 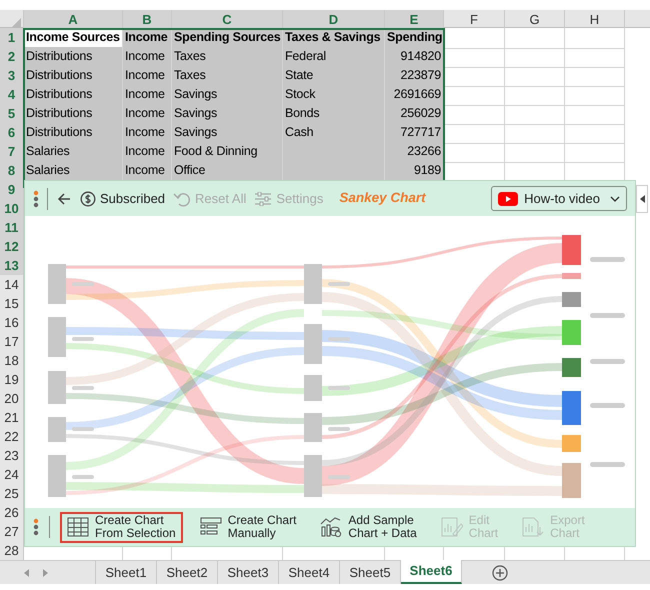 What do you see at coordinates (88, 198) in the screenshot?
I see `coin-icon` at bounding box center [88, 198].